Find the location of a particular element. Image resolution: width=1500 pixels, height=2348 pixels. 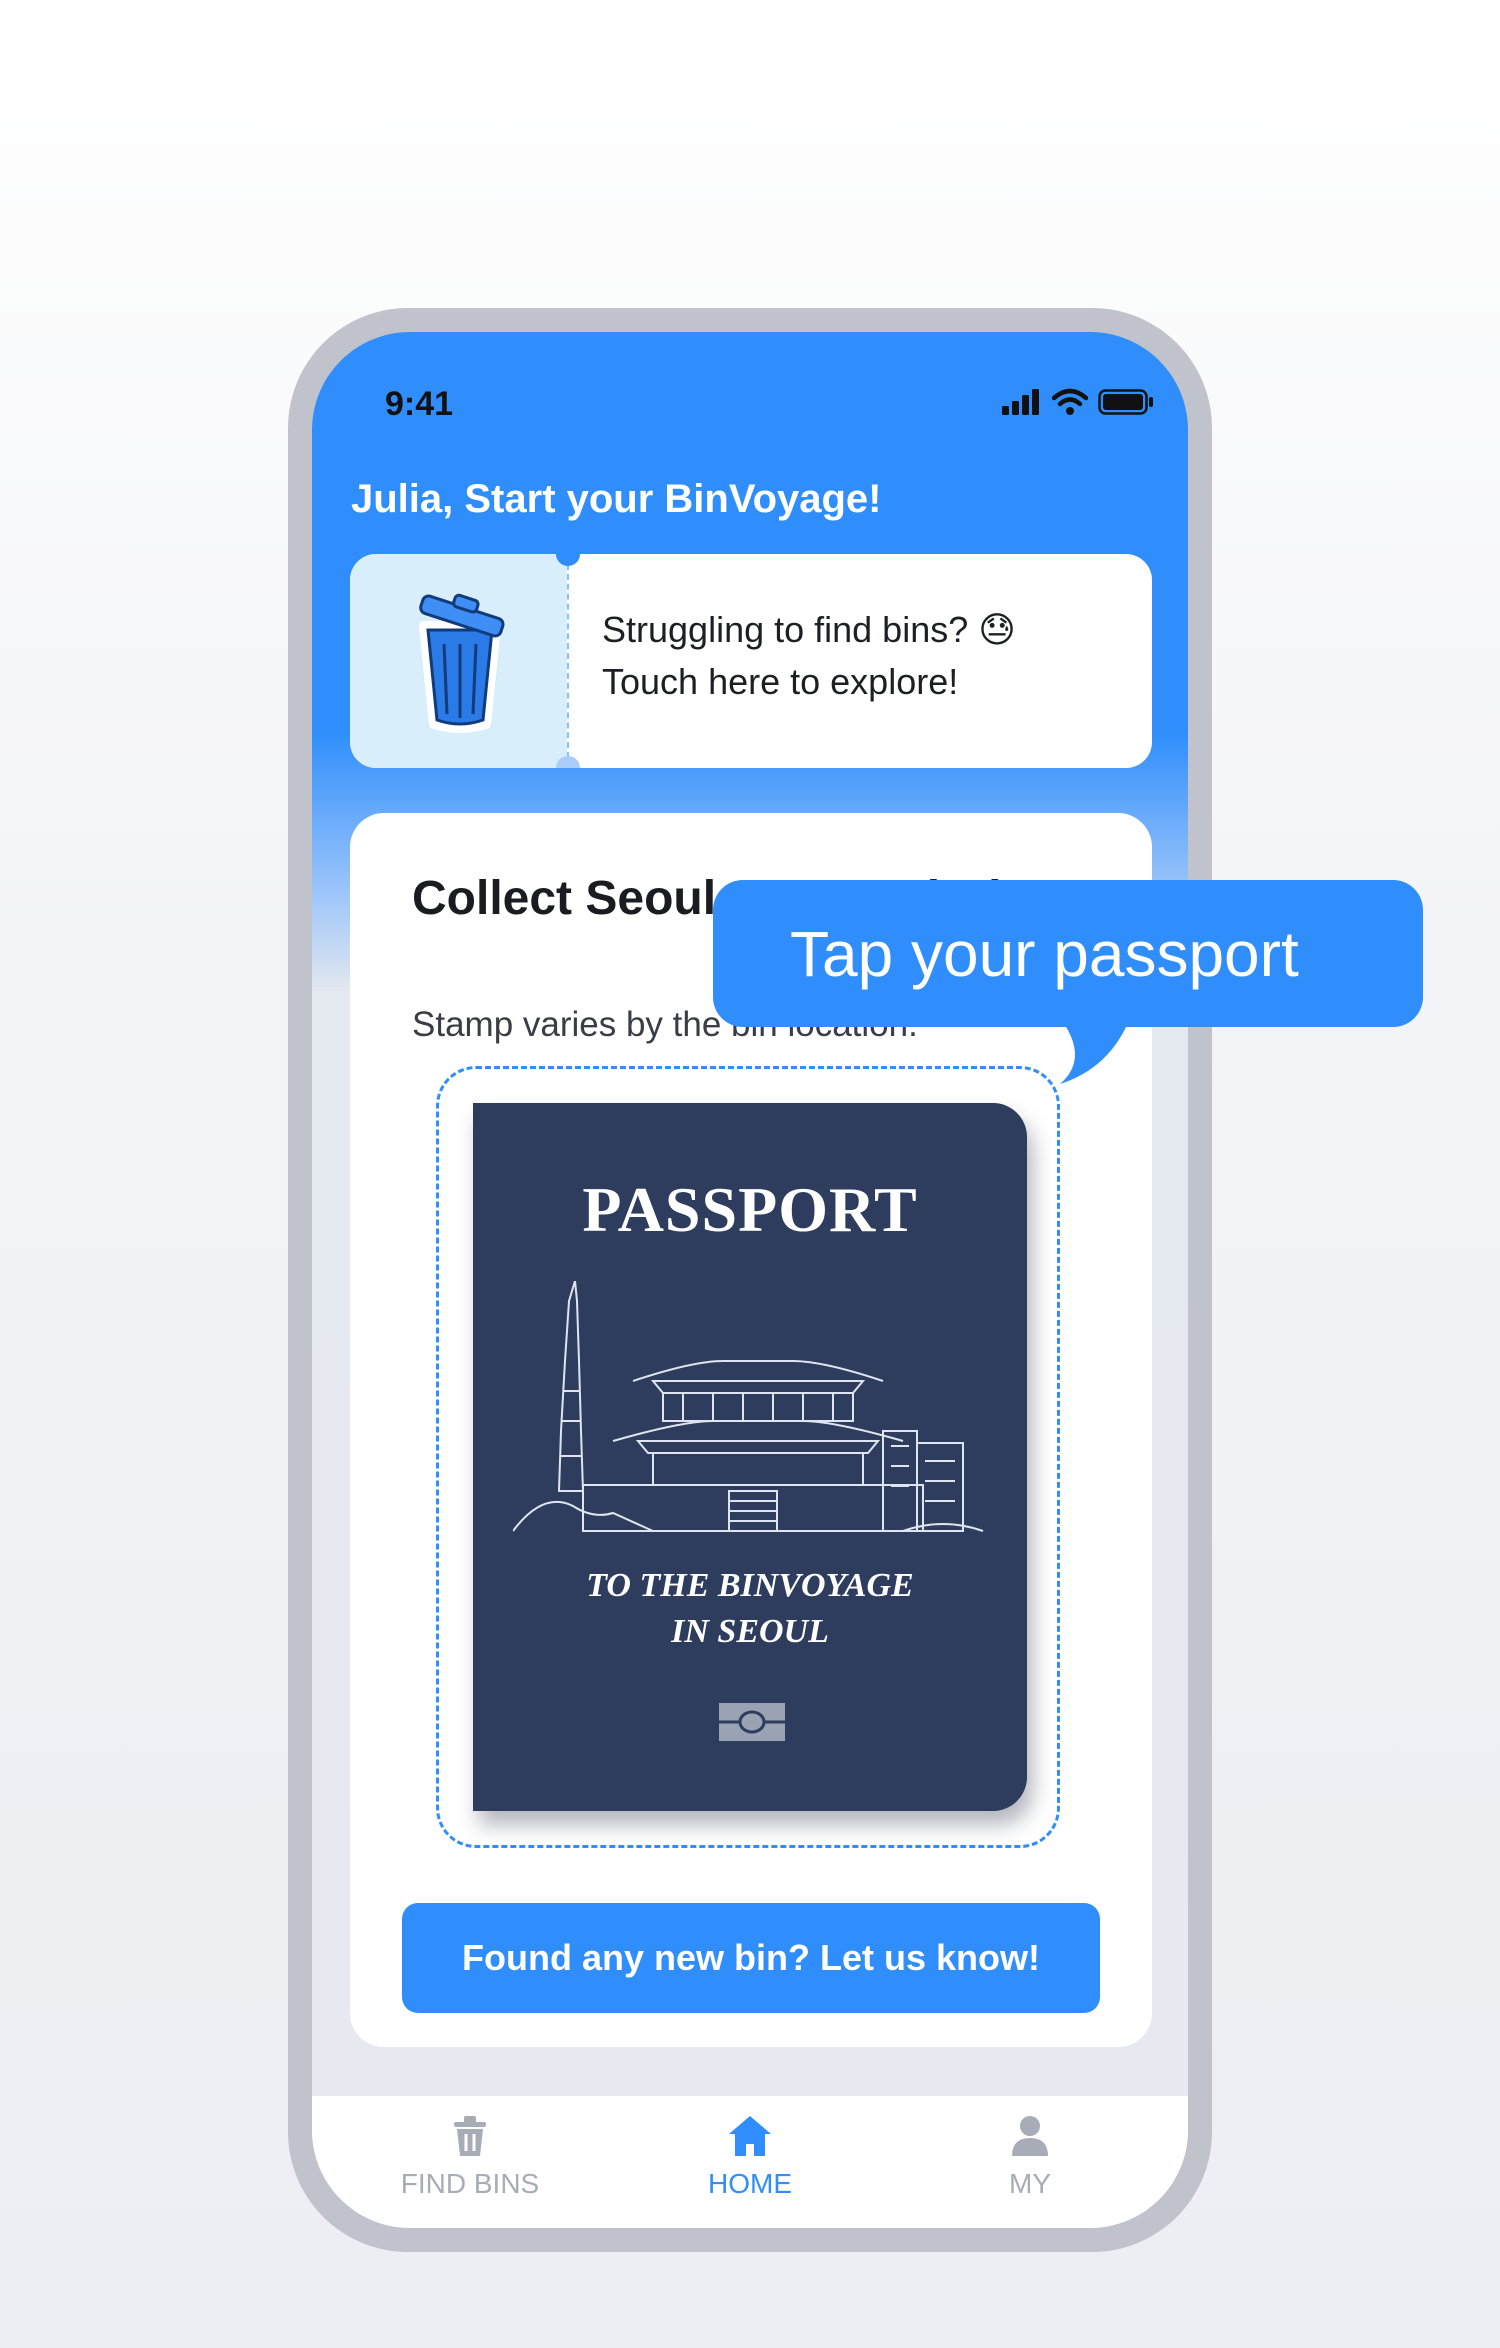

status-icons is located at coordinates (1078, 402).